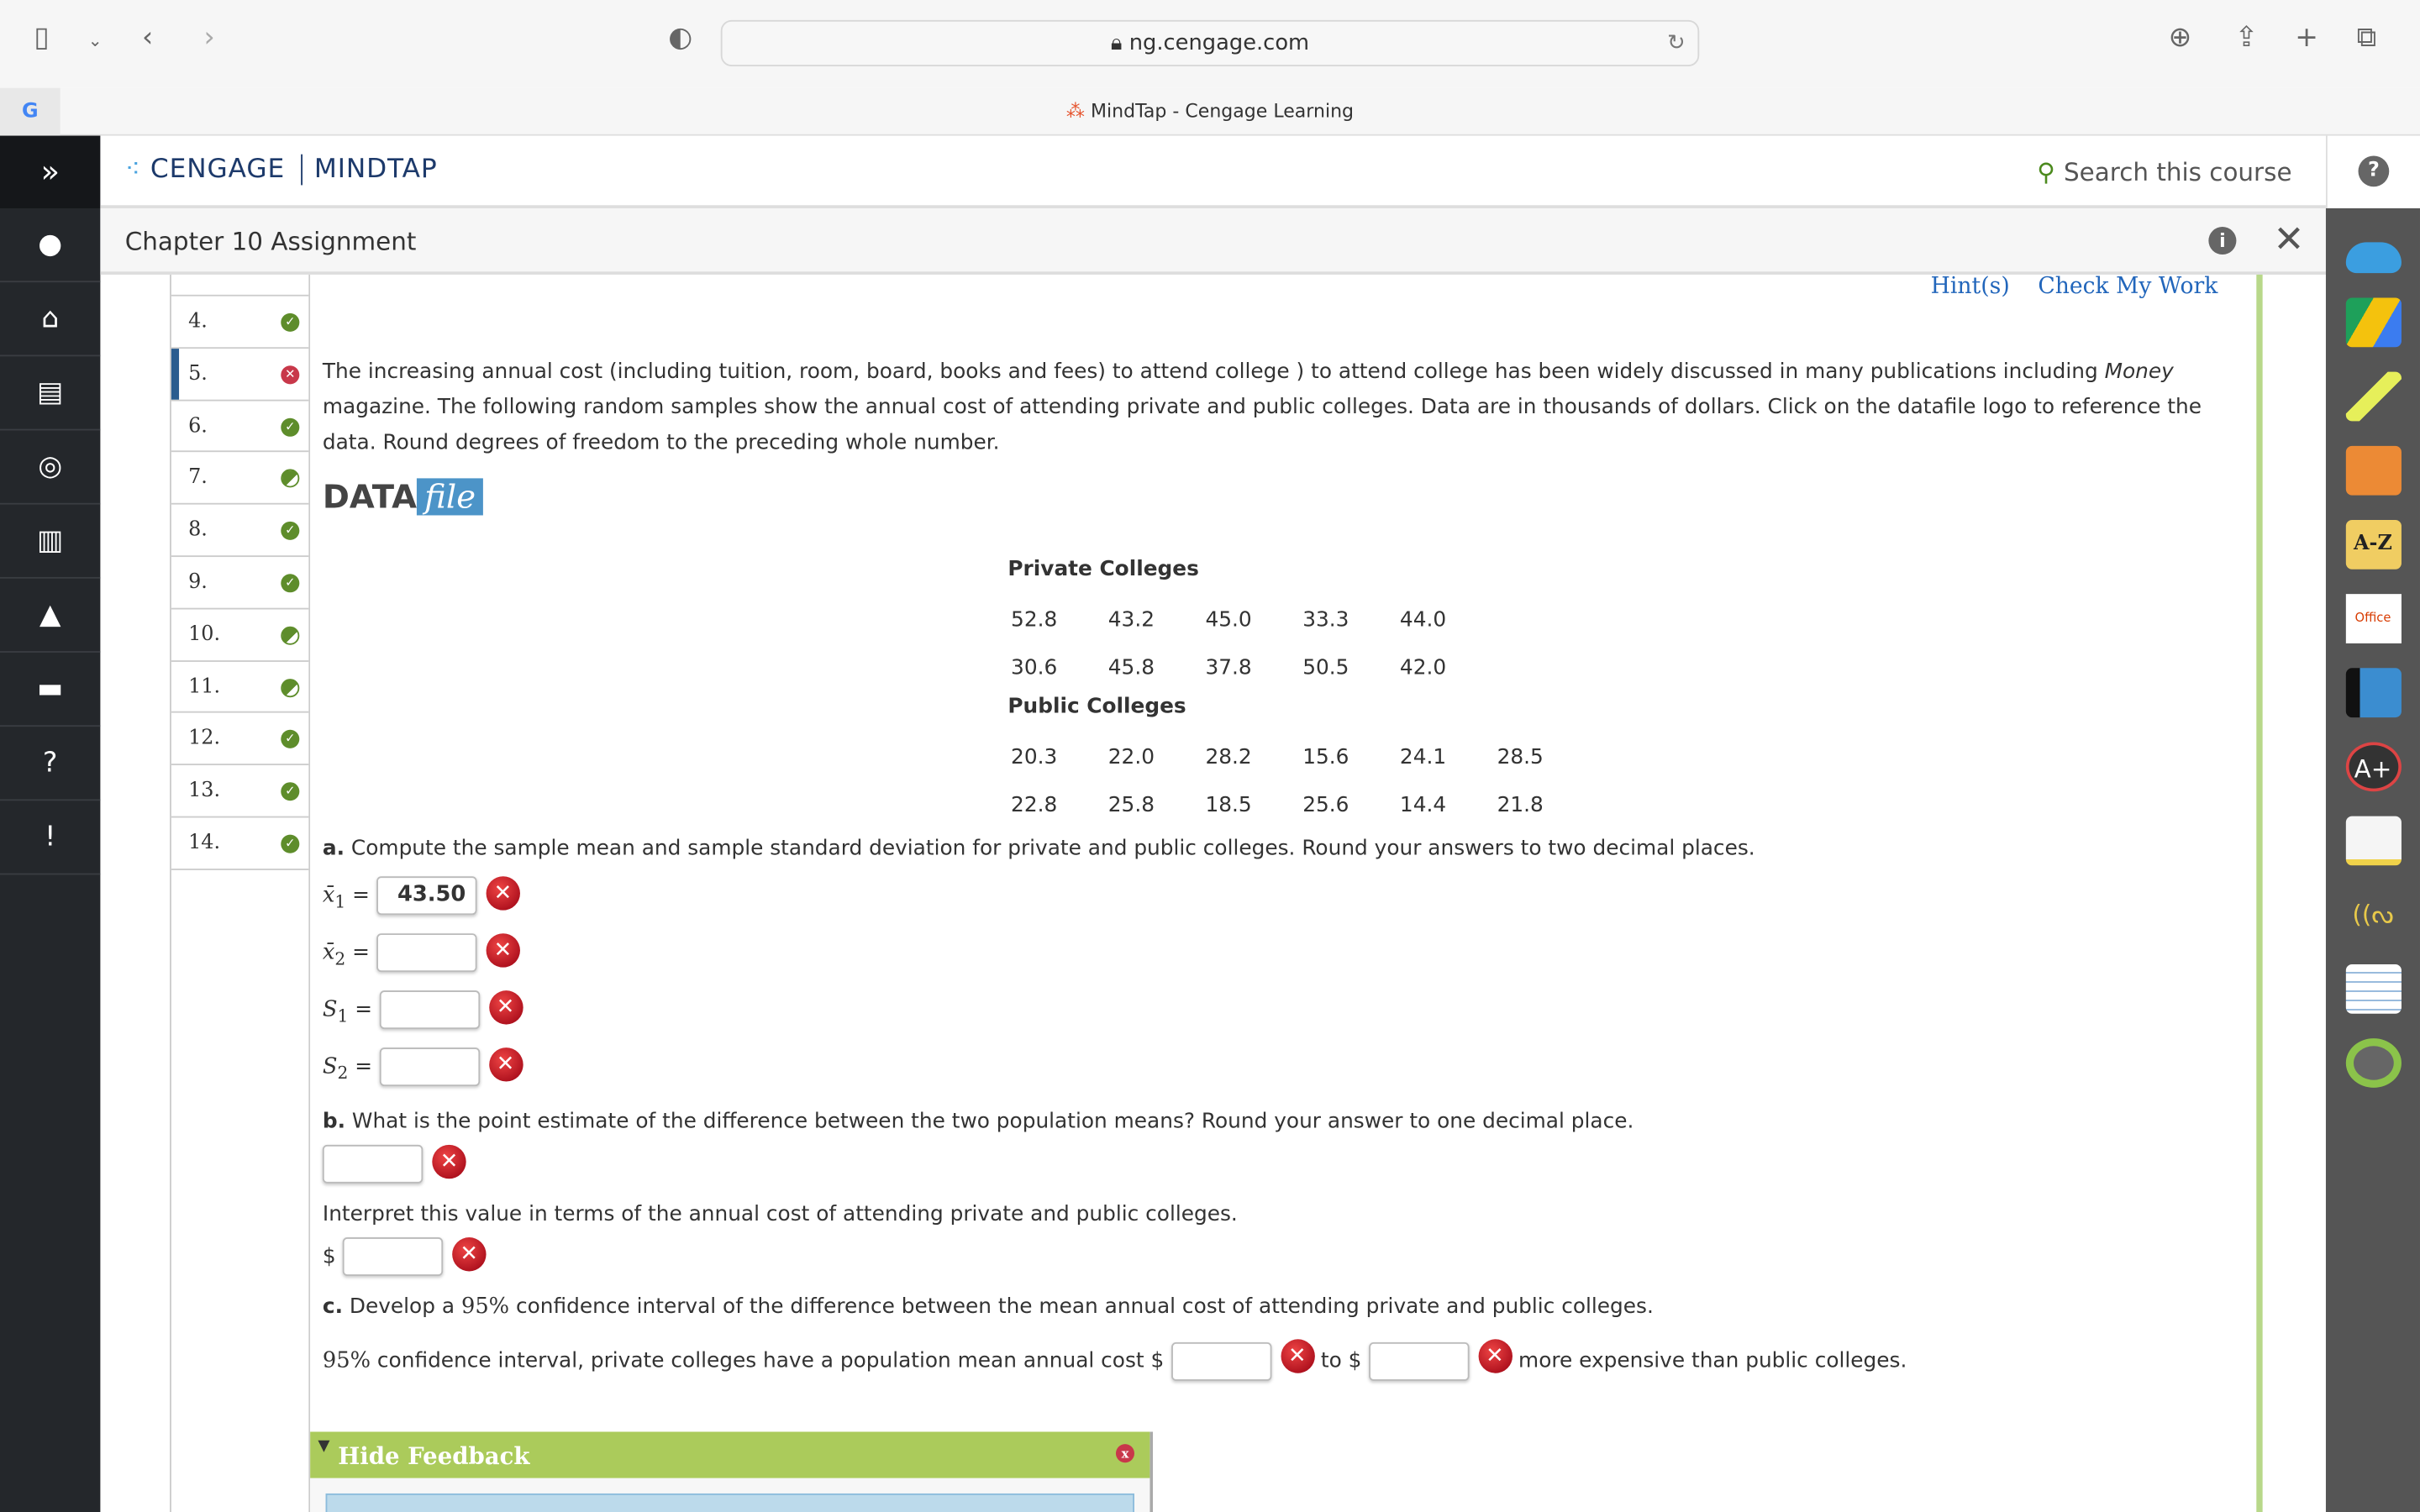 The height and width of the screenshot is (1512, 2420). Describe the element at coordinates (1210, 111) in the screenshot. I see `tab-mindtap: ⁂ MindTap - Cengage Learning` at that location.